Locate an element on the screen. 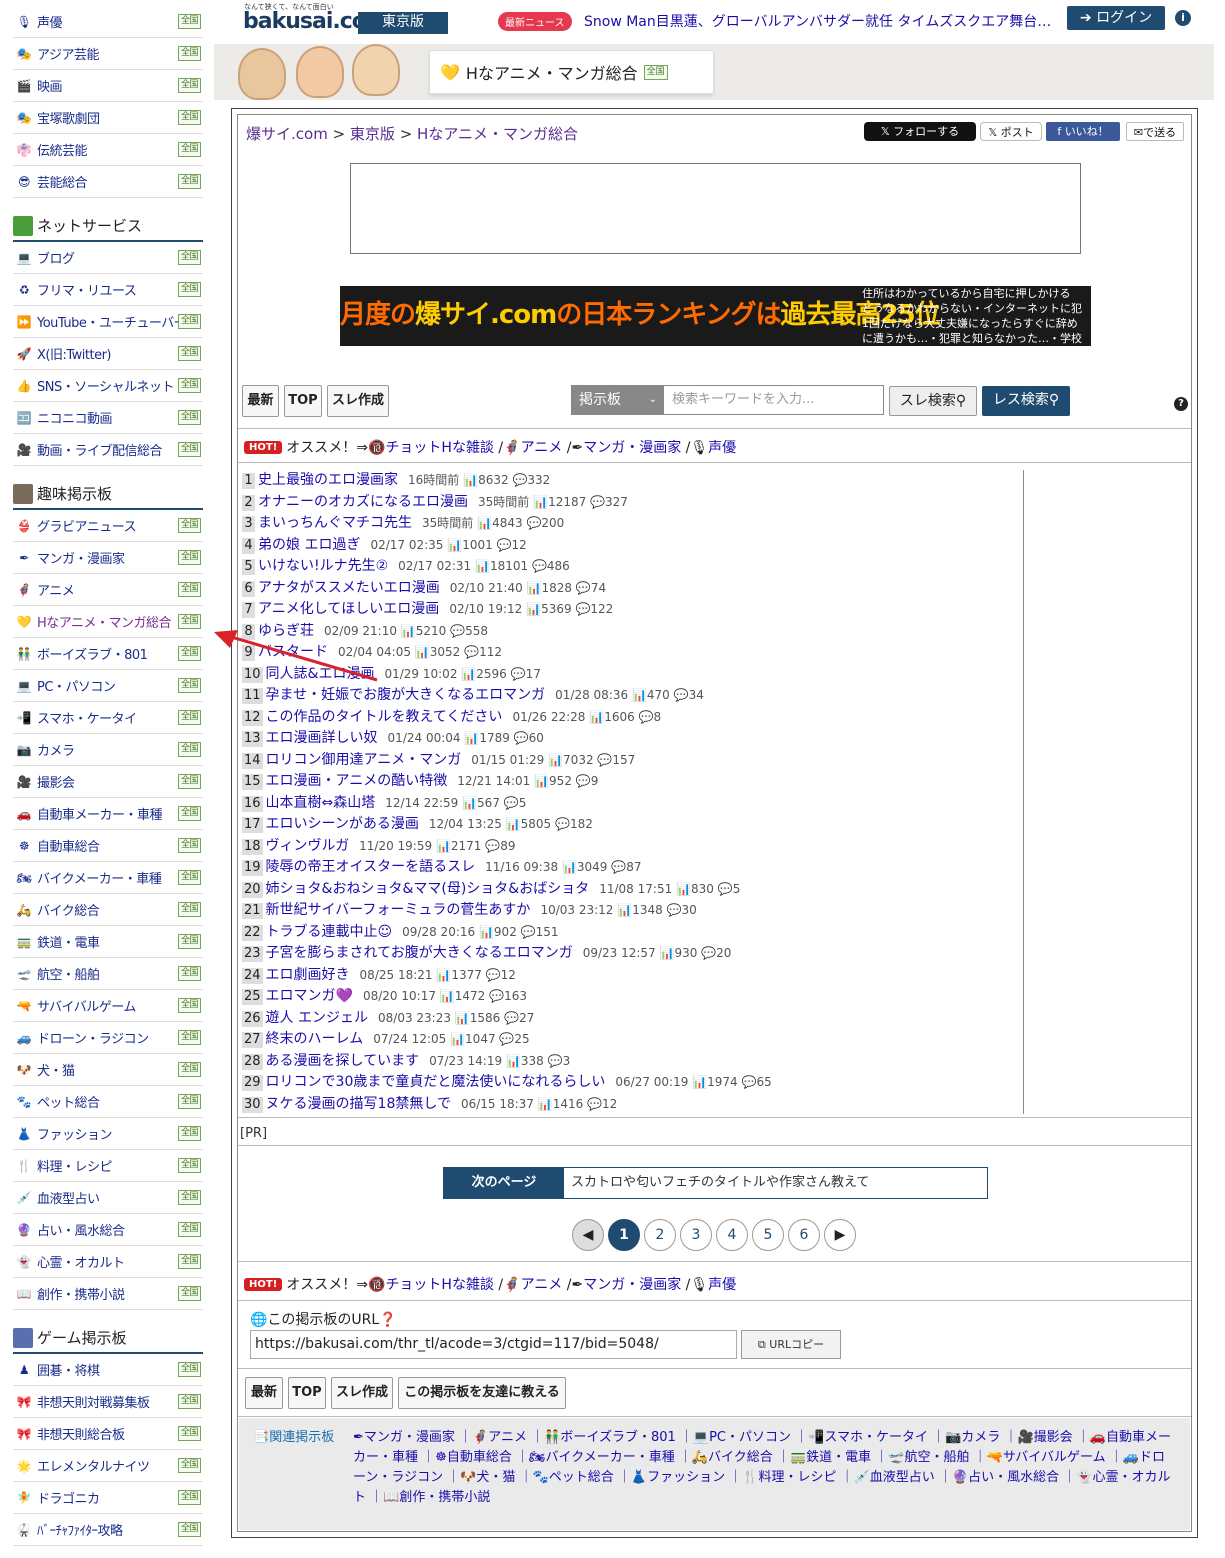 The height and width of the screenshot is (1558, 1225). sidebar-item: 💻 PC・パソコン 全国 is located at coordinates (108, 686).